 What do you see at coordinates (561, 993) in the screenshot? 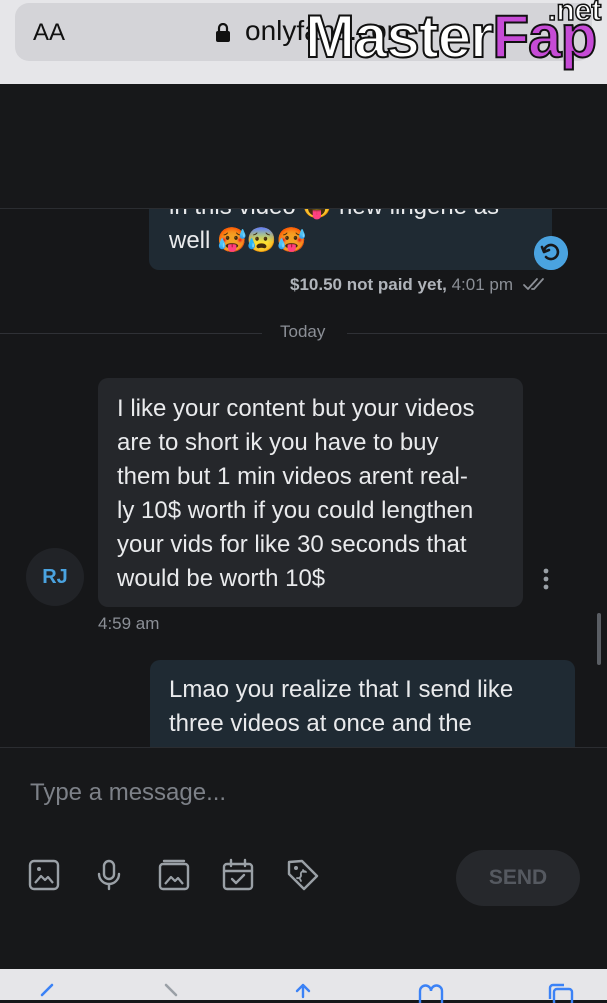
I see `tabs-icon` at bounding box center [561, 993].